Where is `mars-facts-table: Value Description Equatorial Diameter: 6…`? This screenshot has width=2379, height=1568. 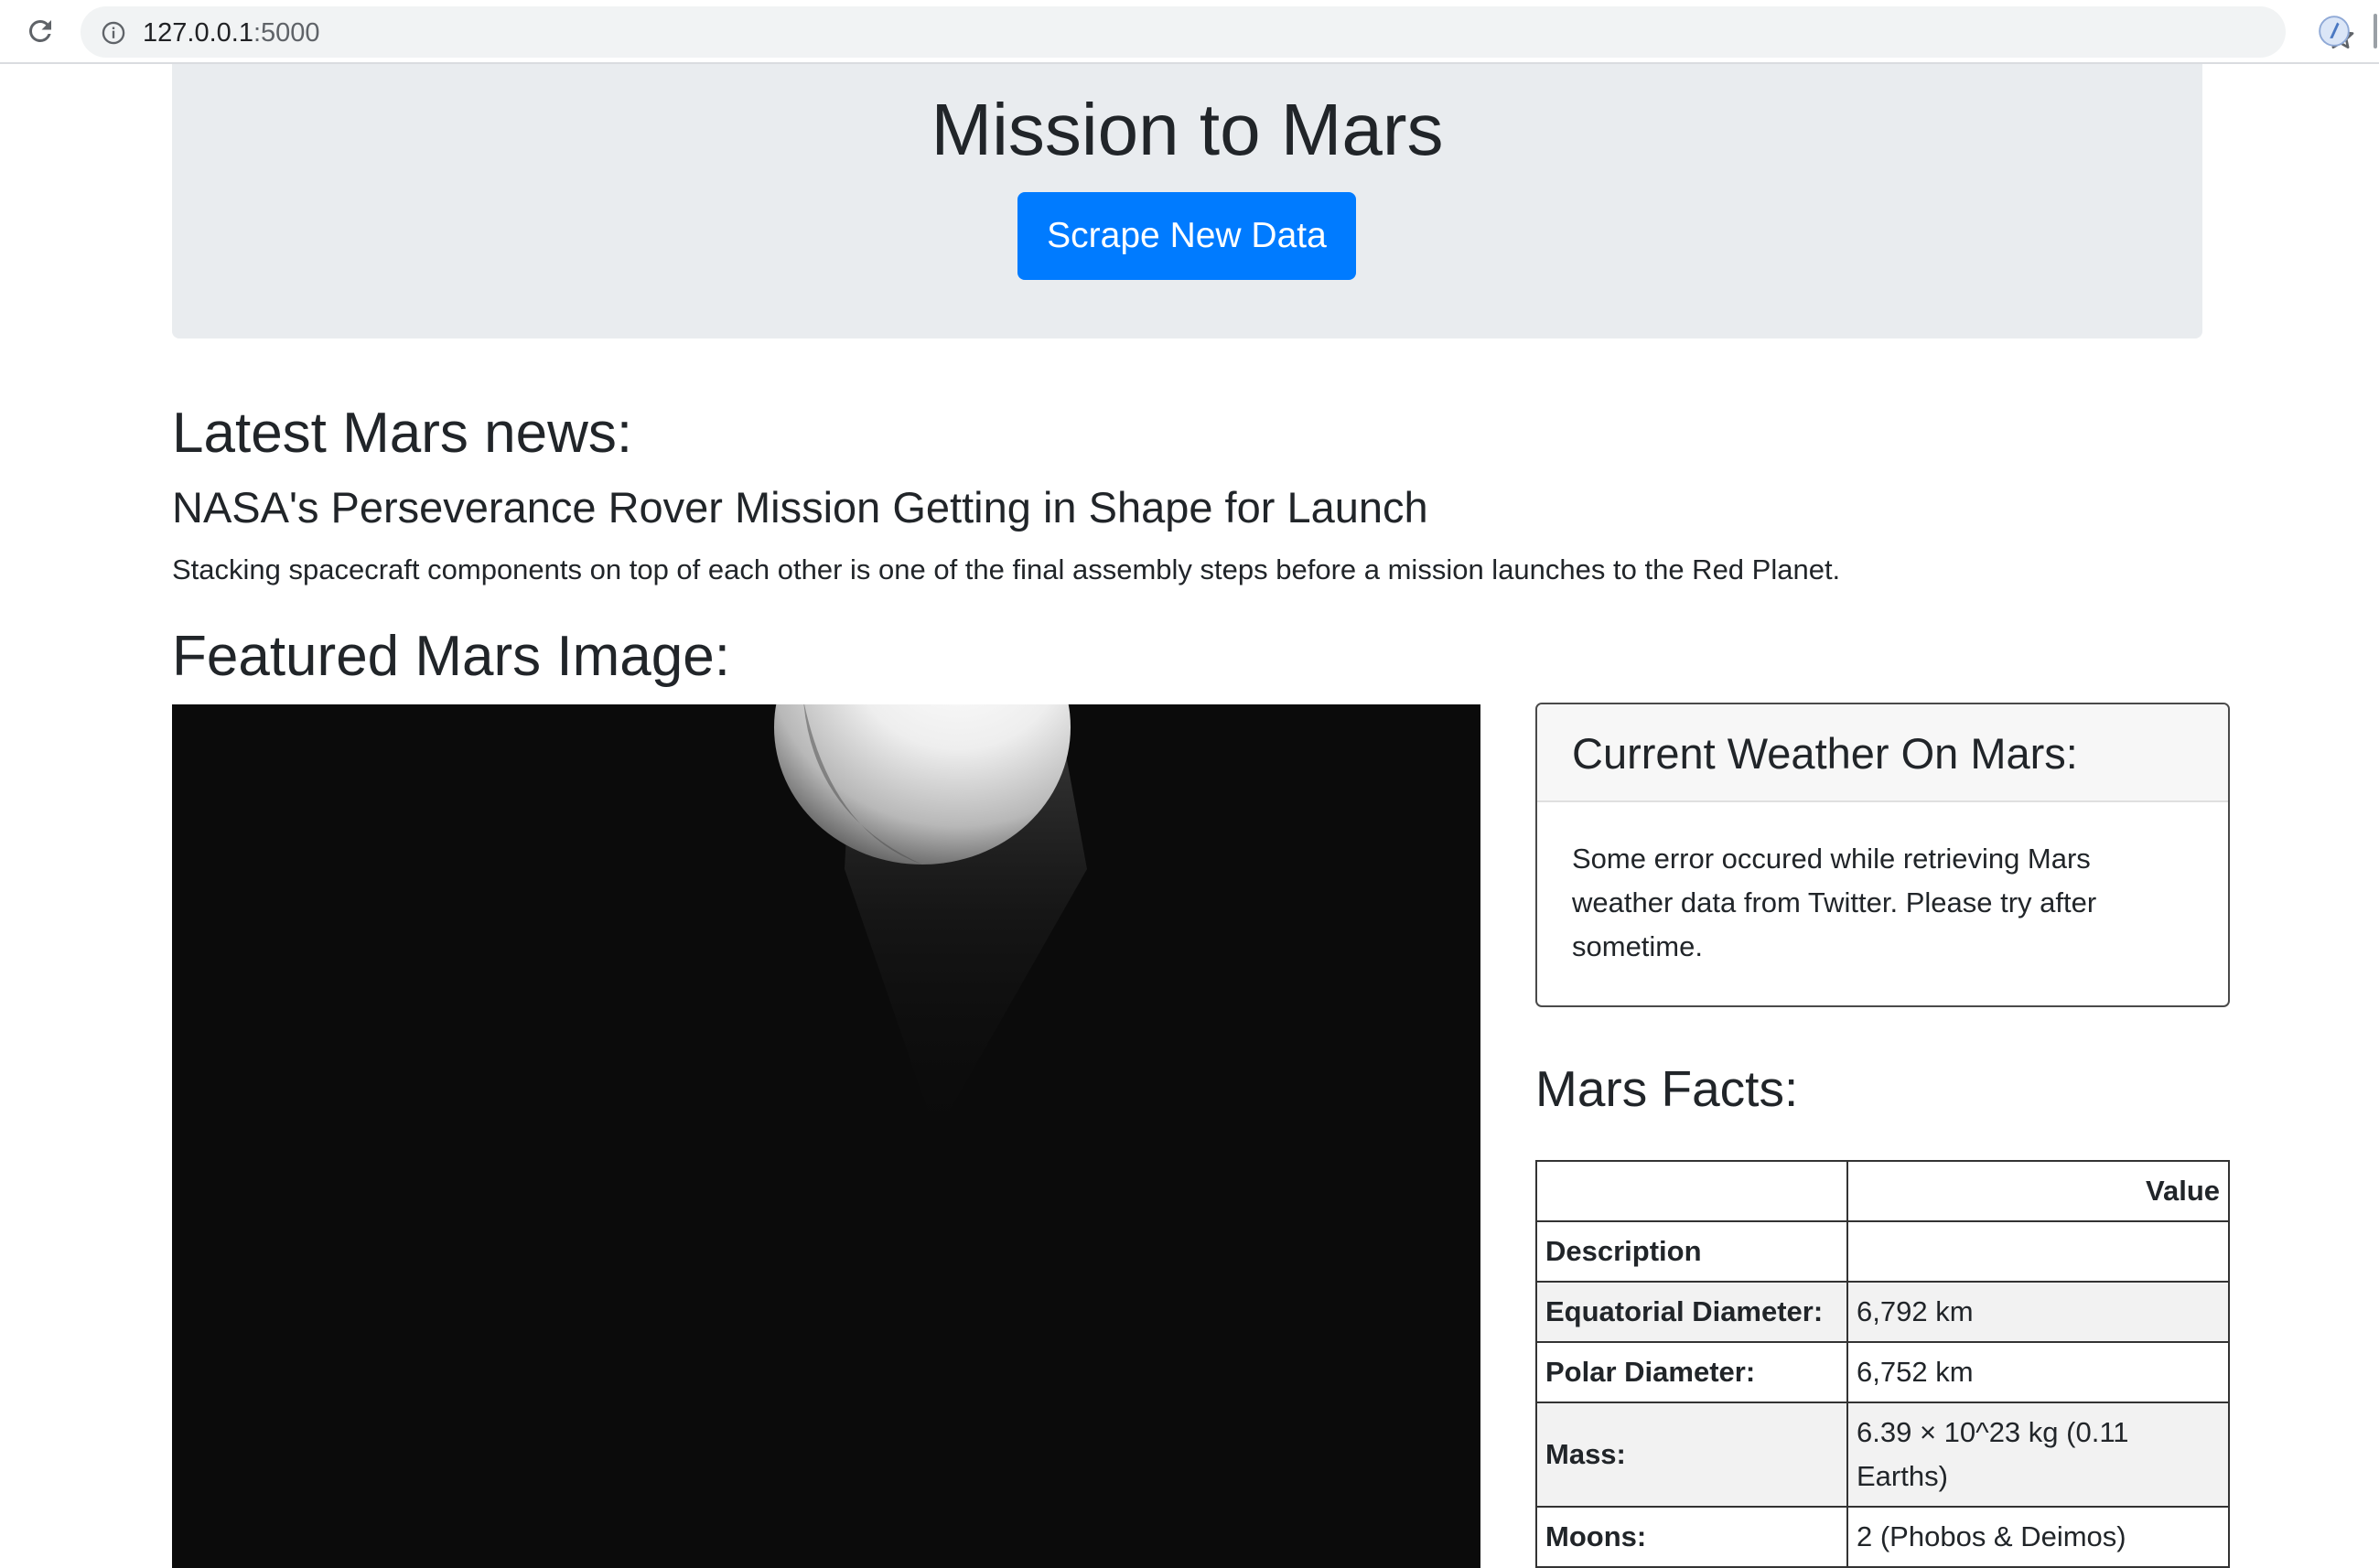
mars-facts-table: Value Description Equatorial Diameter: 6… is located at coordinates (1883, 1364).